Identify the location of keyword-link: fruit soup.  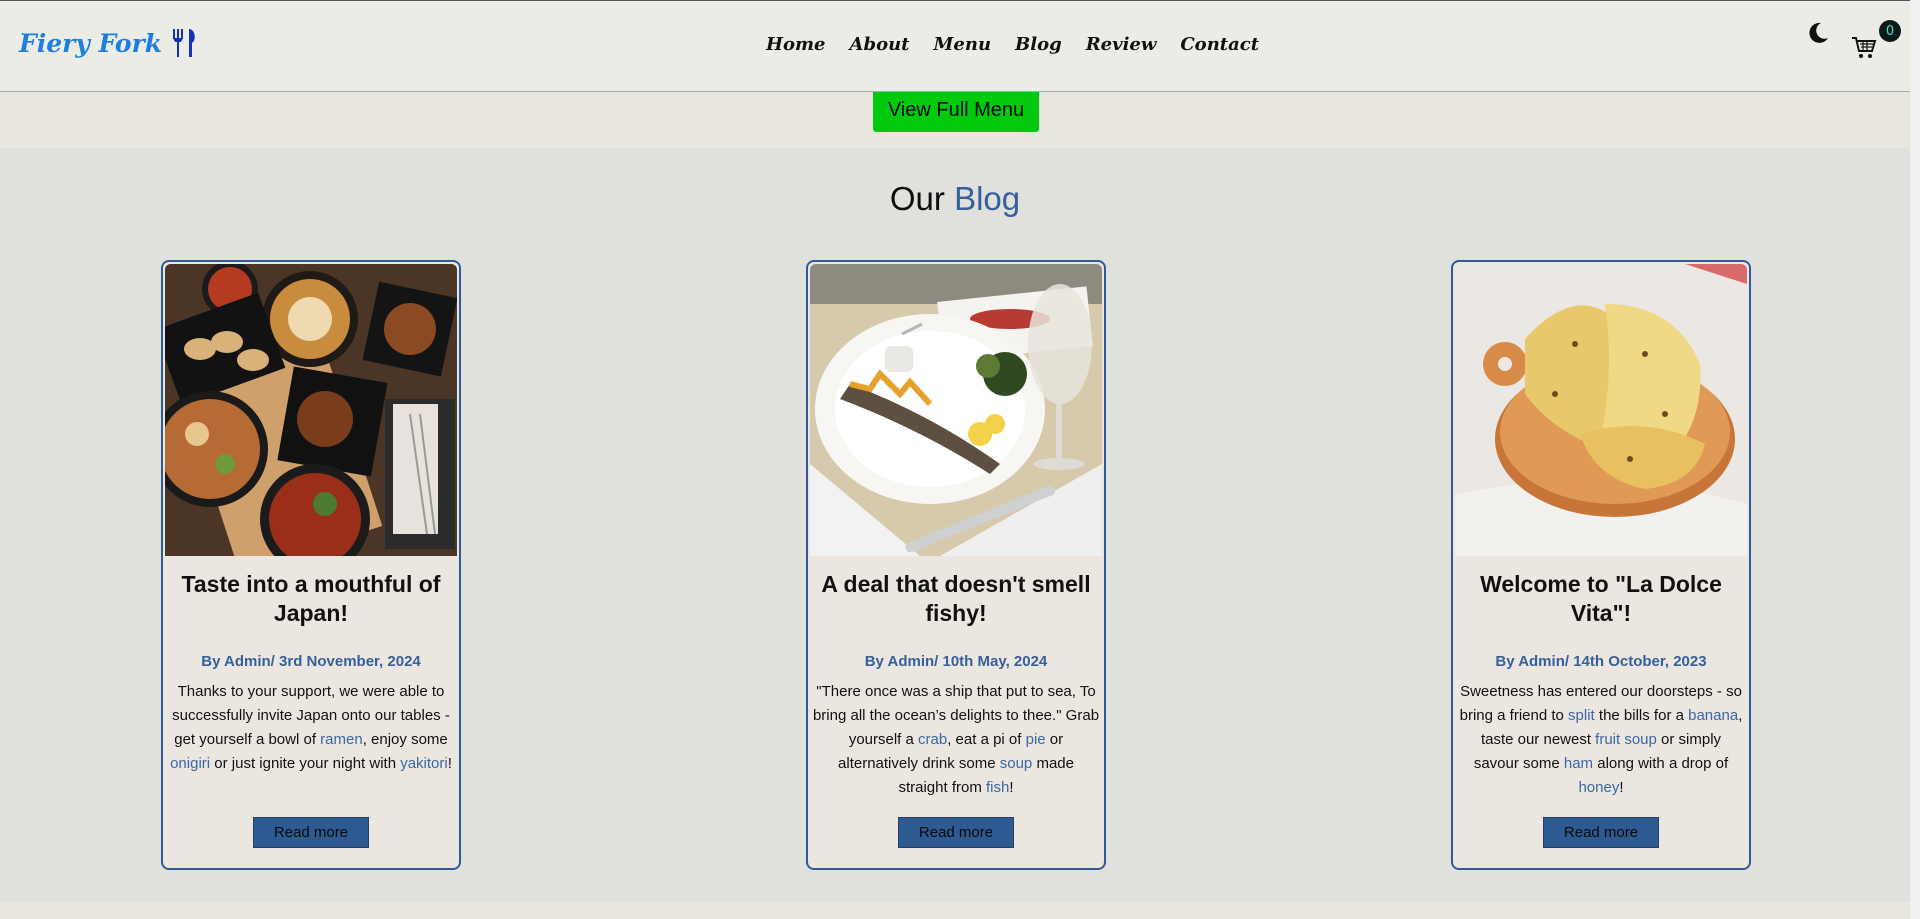
(1626, 739).